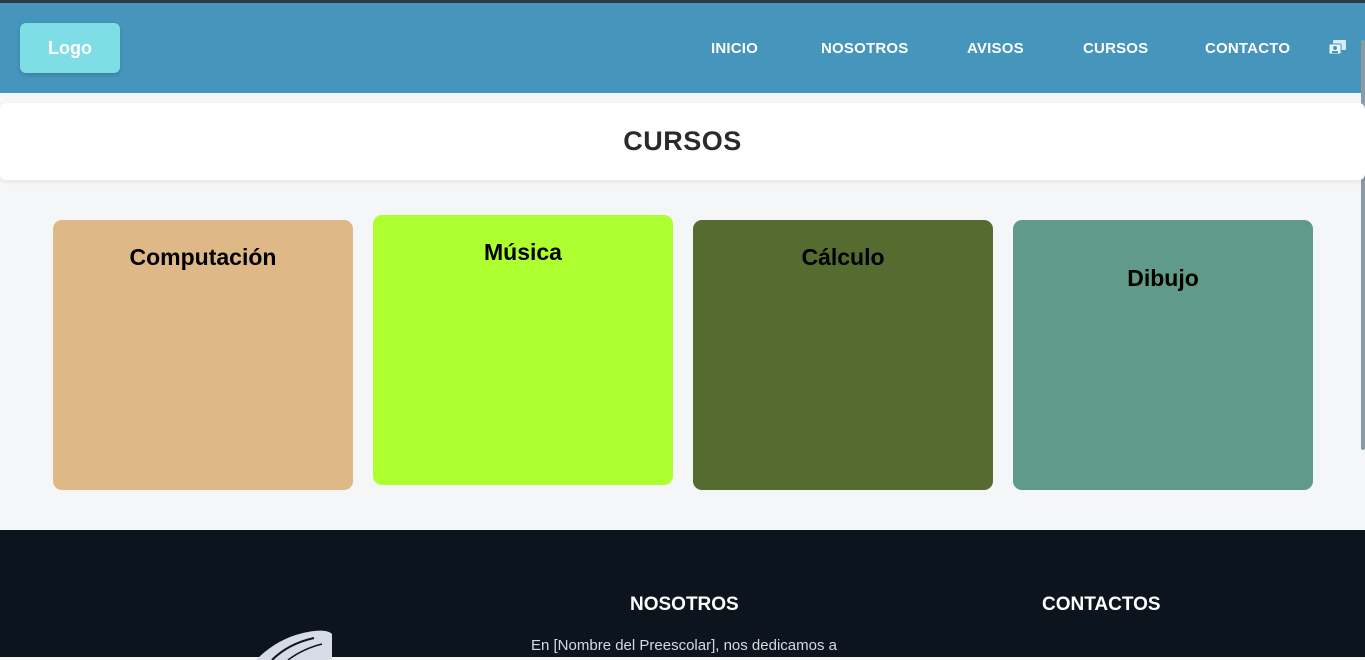 The height and width of the screenshot is (660, 1365). I want to click on user-card-icon, so click(1338, 47).